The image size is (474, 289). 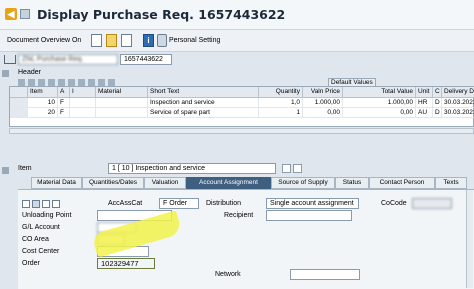 What do you see at coordinates (379, 92) in the screenshot?
I see `column-header: Total Value` at bounding box center [379, 92].